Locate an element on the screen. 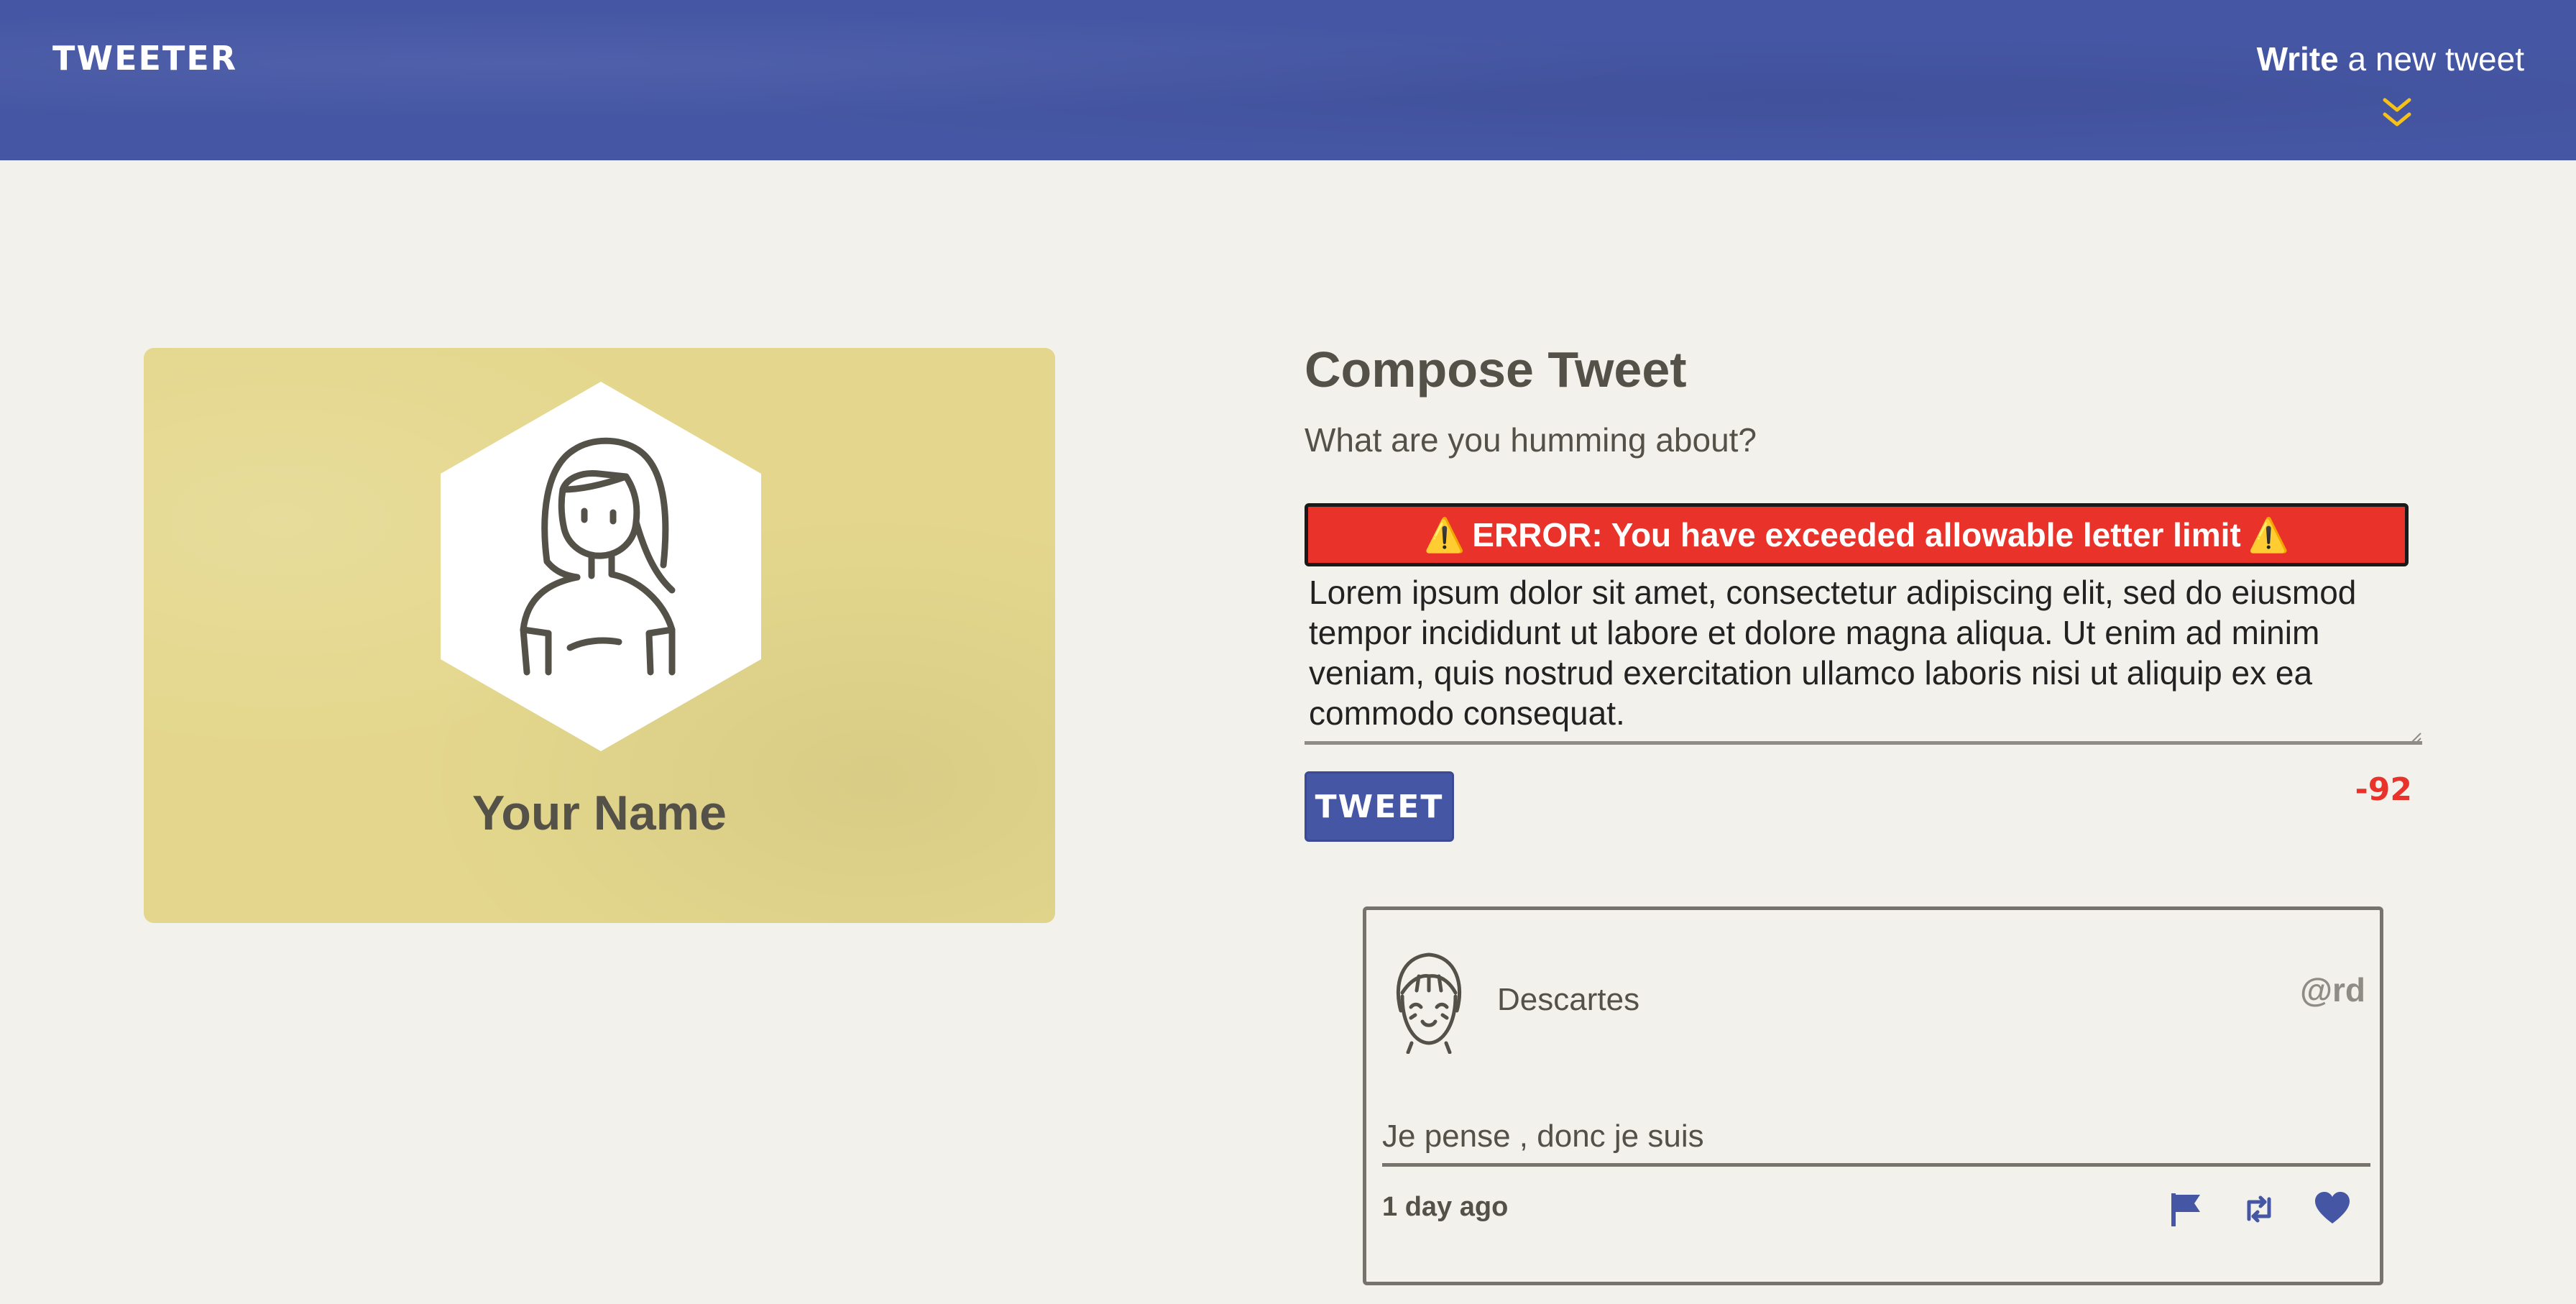  compose-title: Compose Tweet is located at coordinates (1496, 369).